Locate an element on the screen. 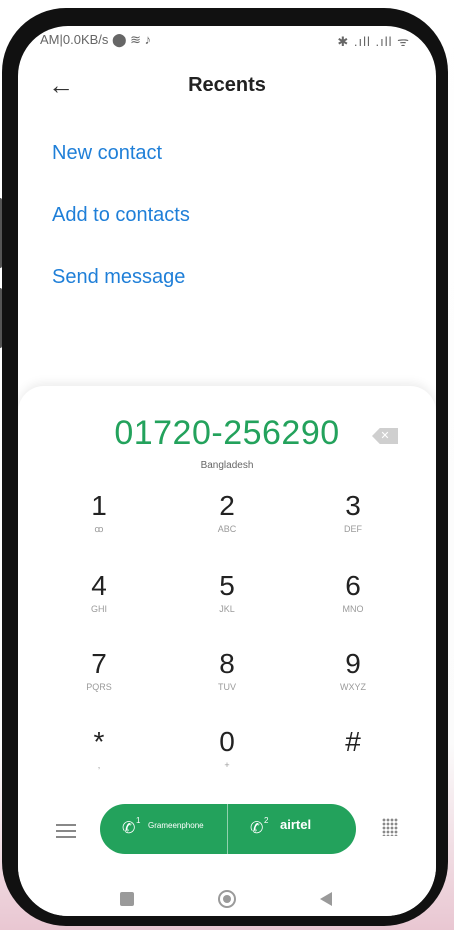 The height and width of the screenshot is (930, 454). key-digit: # is located at coordinates (353, 741).